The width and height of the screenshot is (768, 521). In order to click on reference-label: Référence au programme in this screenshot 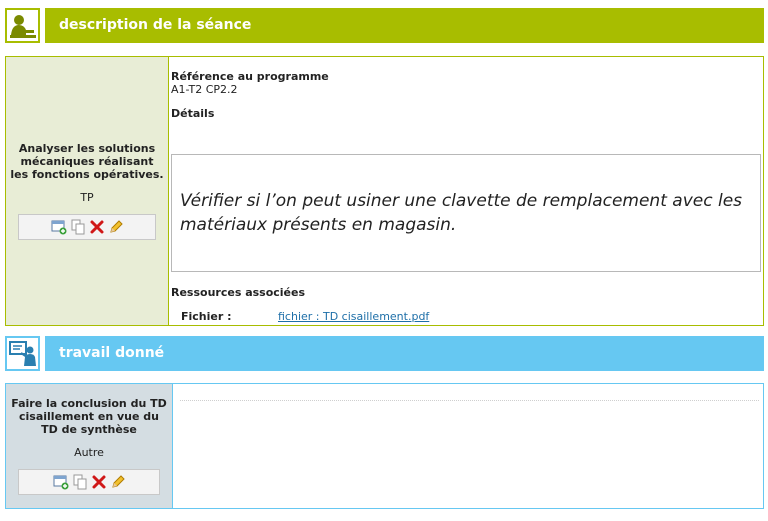, I will do `click(250, 76)`.